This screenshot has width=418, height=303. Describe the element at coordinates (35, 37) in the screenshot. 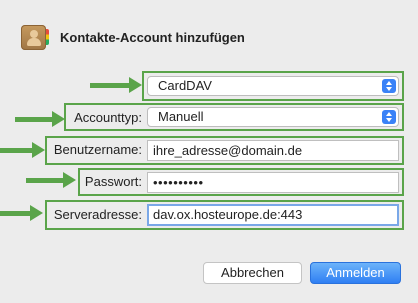

I see `contacts-app-icon` at that location.